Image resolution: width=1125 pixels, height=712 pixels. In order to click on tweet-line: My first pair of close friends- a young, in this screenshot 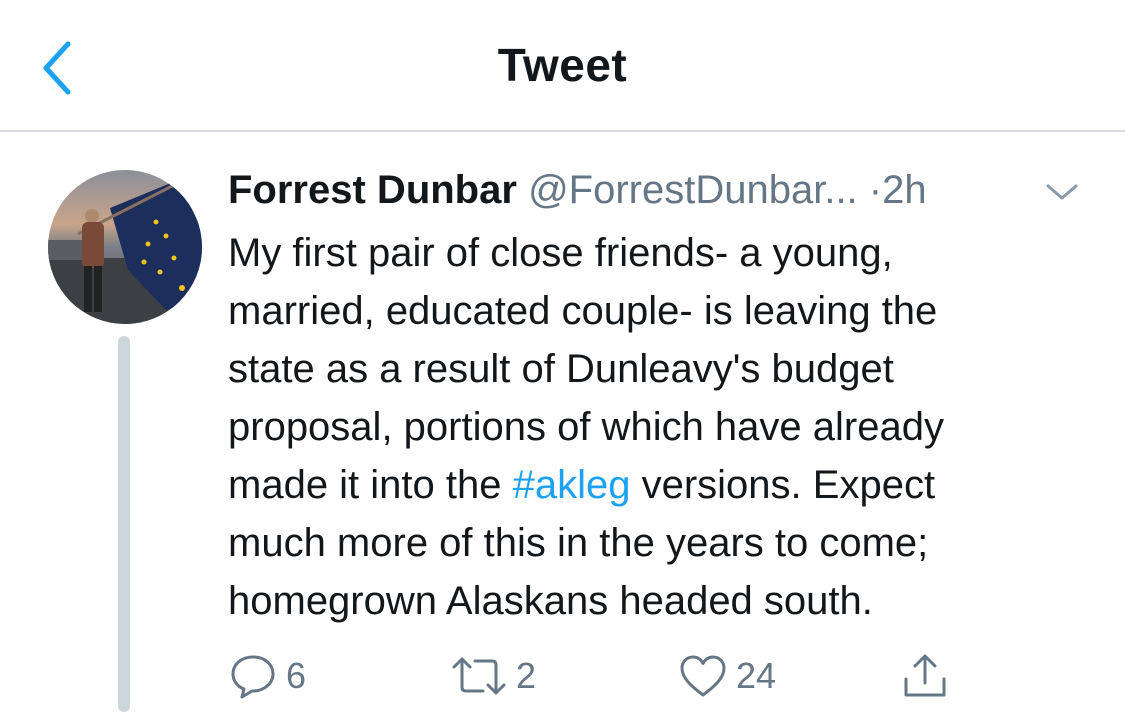, I will do `click(560, 253)`.